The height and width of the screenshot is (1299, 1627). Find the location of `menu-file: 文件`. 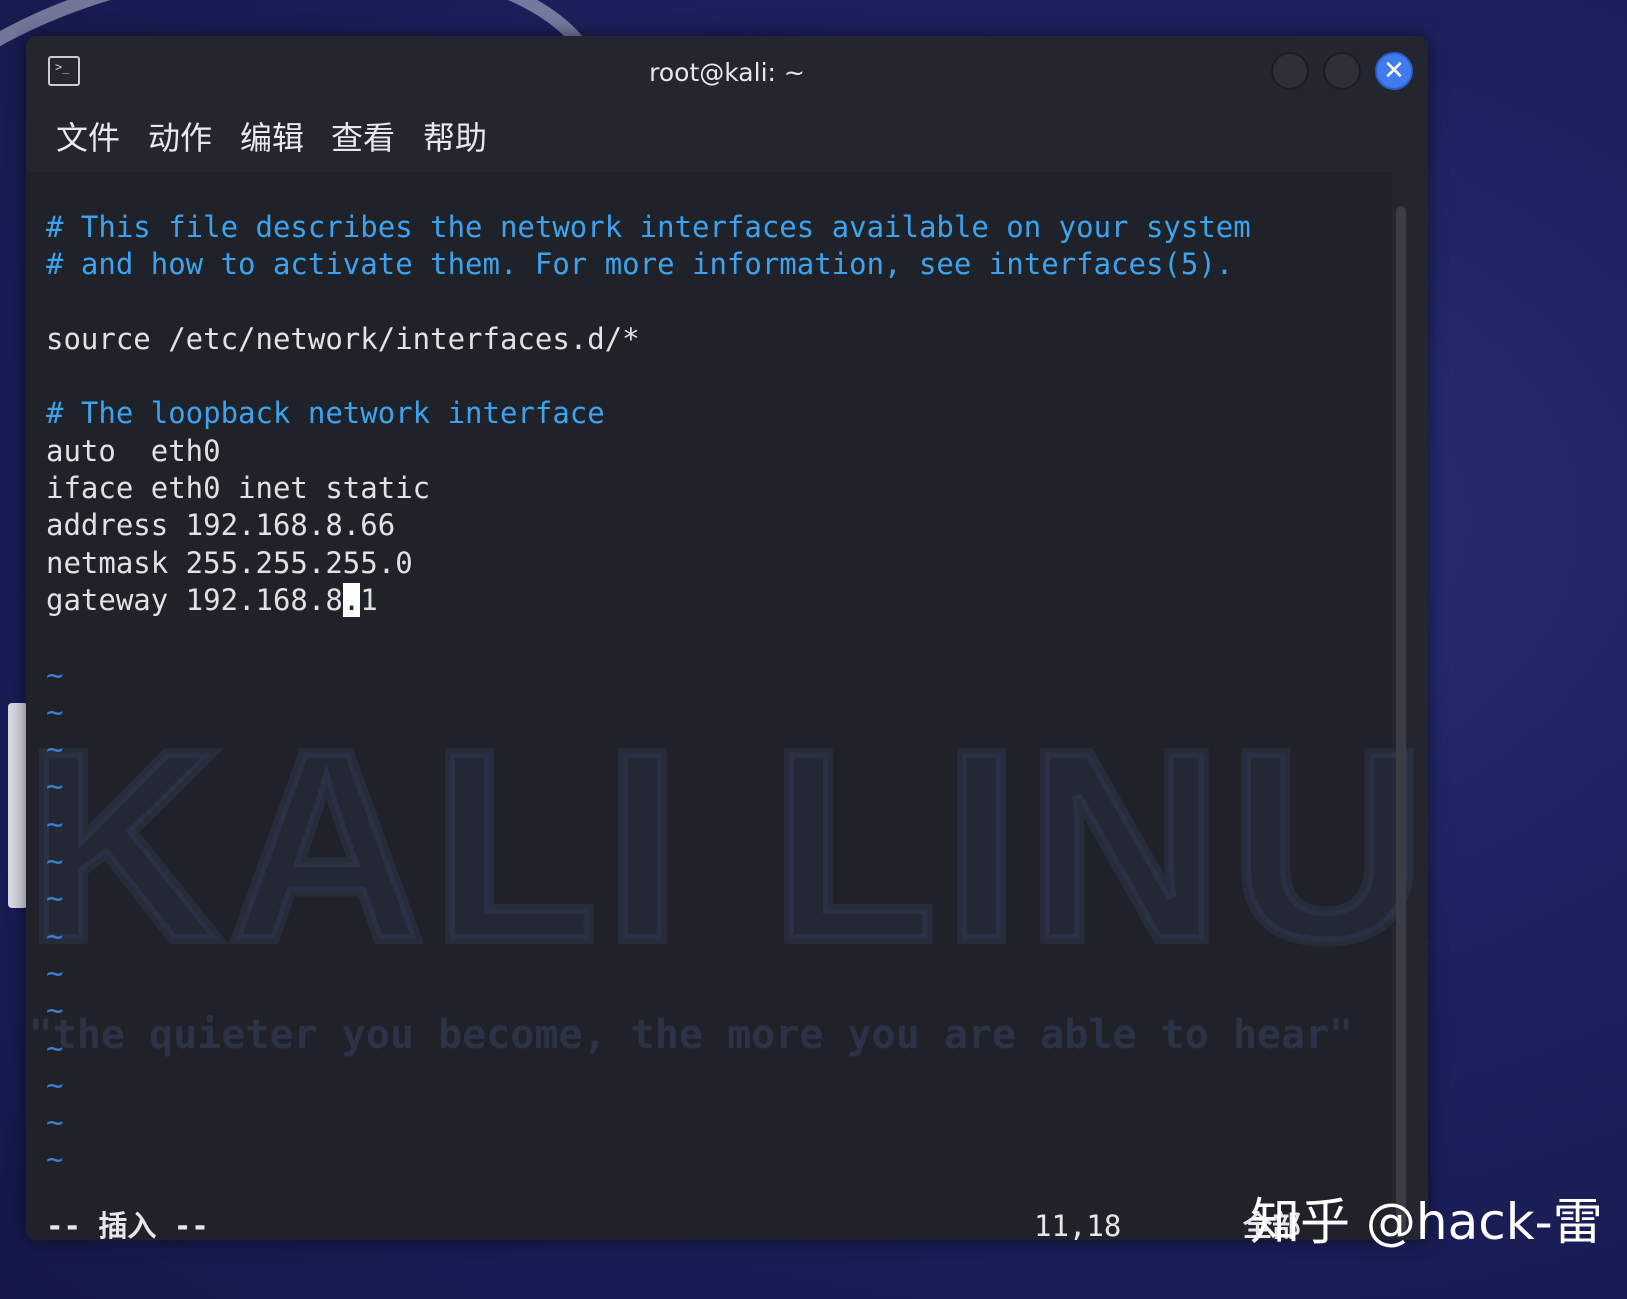

menu-file: 文件 is located at coordinates (88, 138).